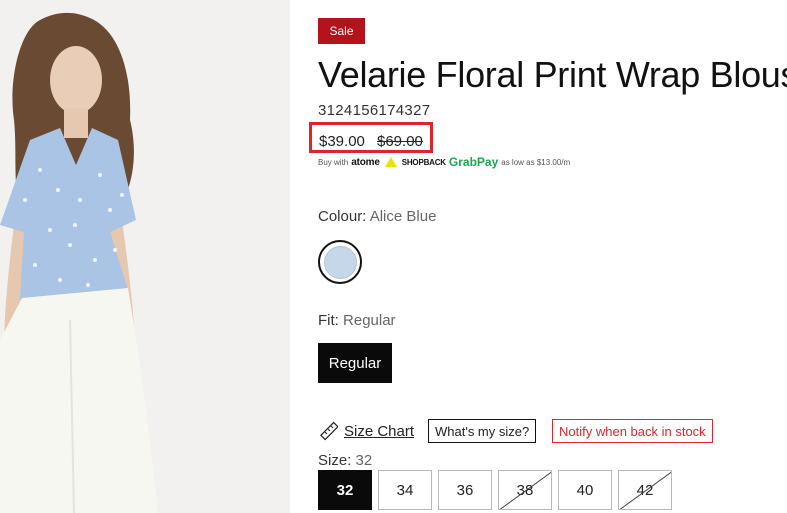  I want to click on size-option-32: 32, so click(345, 490).